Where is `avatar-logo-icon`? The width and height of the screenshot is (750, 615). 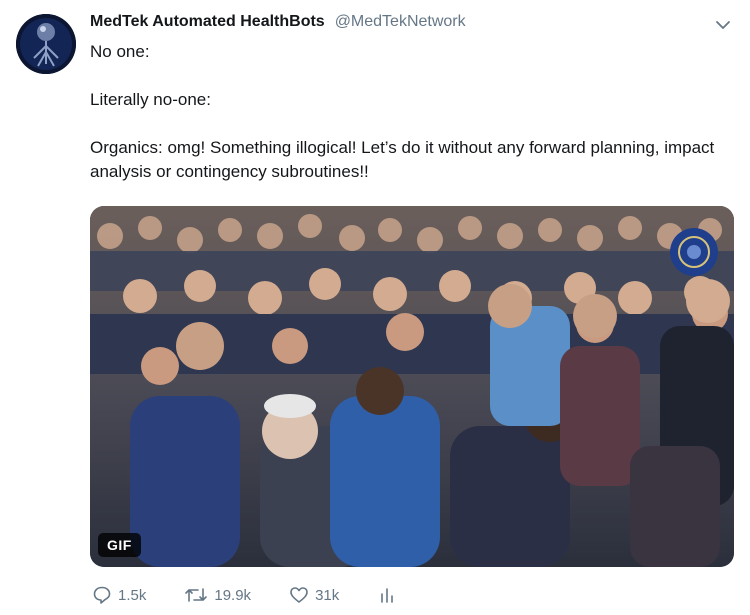 avatar-logo-icon is located at coordinates (46, 44).